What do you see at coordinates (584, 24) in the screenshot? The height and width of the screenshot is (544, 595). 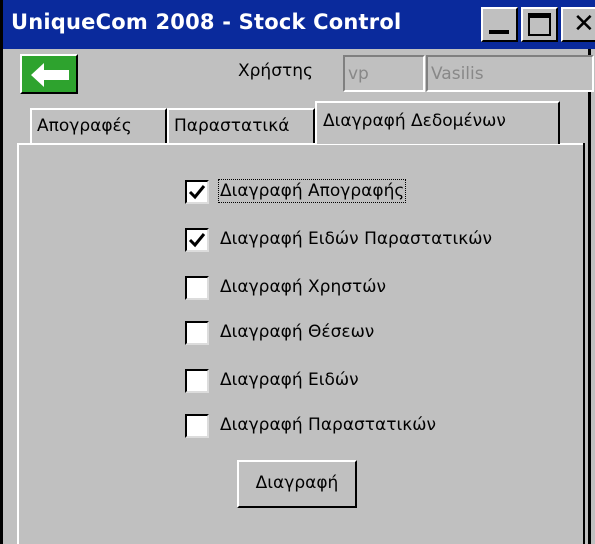 I see `close-icon: ✕` at bounding box center [584, 24].